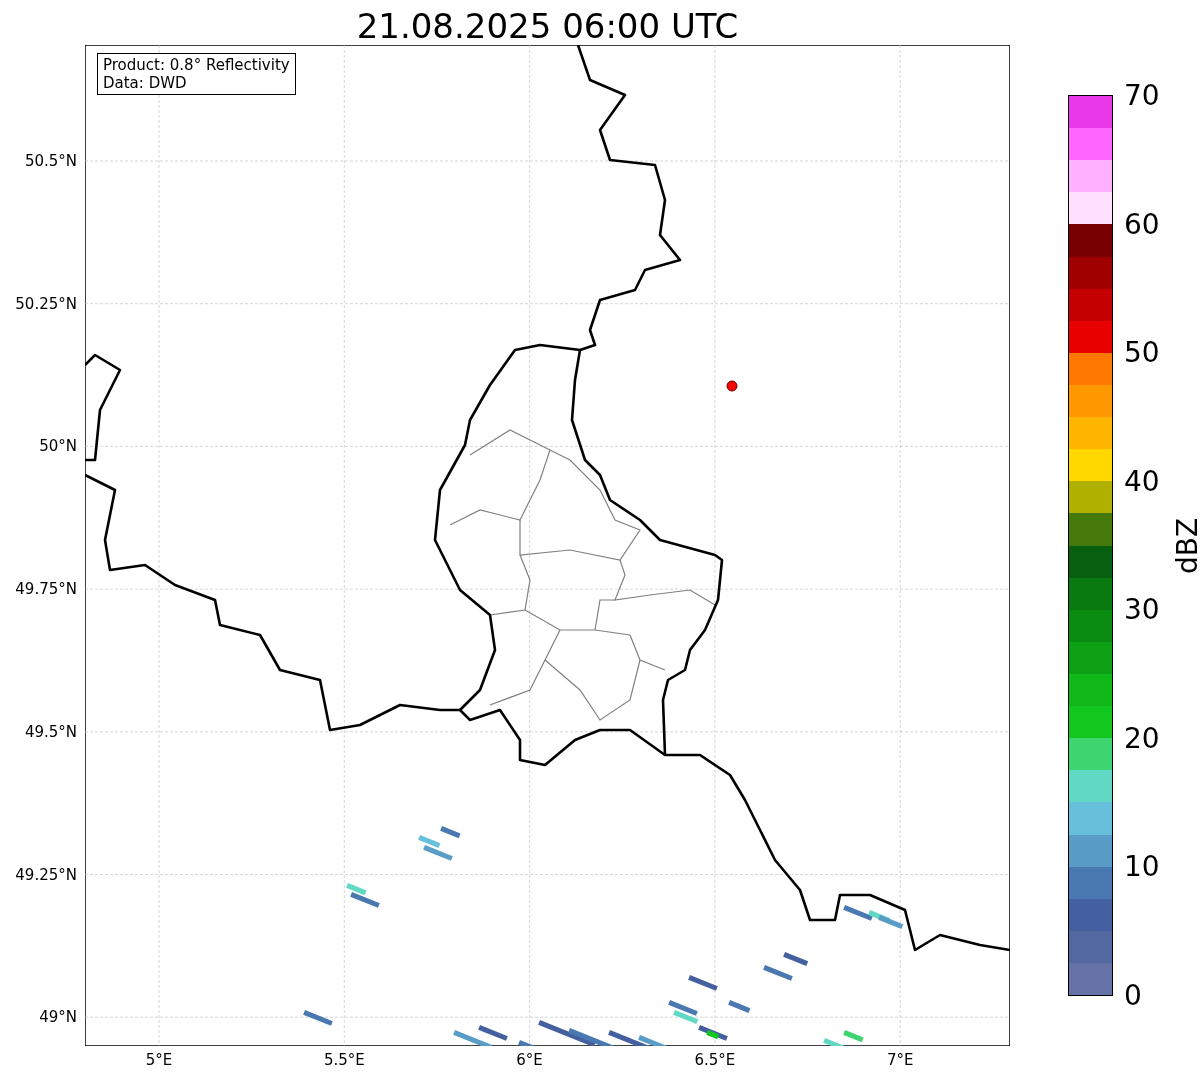 This screenshot has width=1202, height=1081. What do you see at coordinates (58, 1017) in the screenshot?
I see `latitude-label: 49°N` at bounding box center [58, 1017].